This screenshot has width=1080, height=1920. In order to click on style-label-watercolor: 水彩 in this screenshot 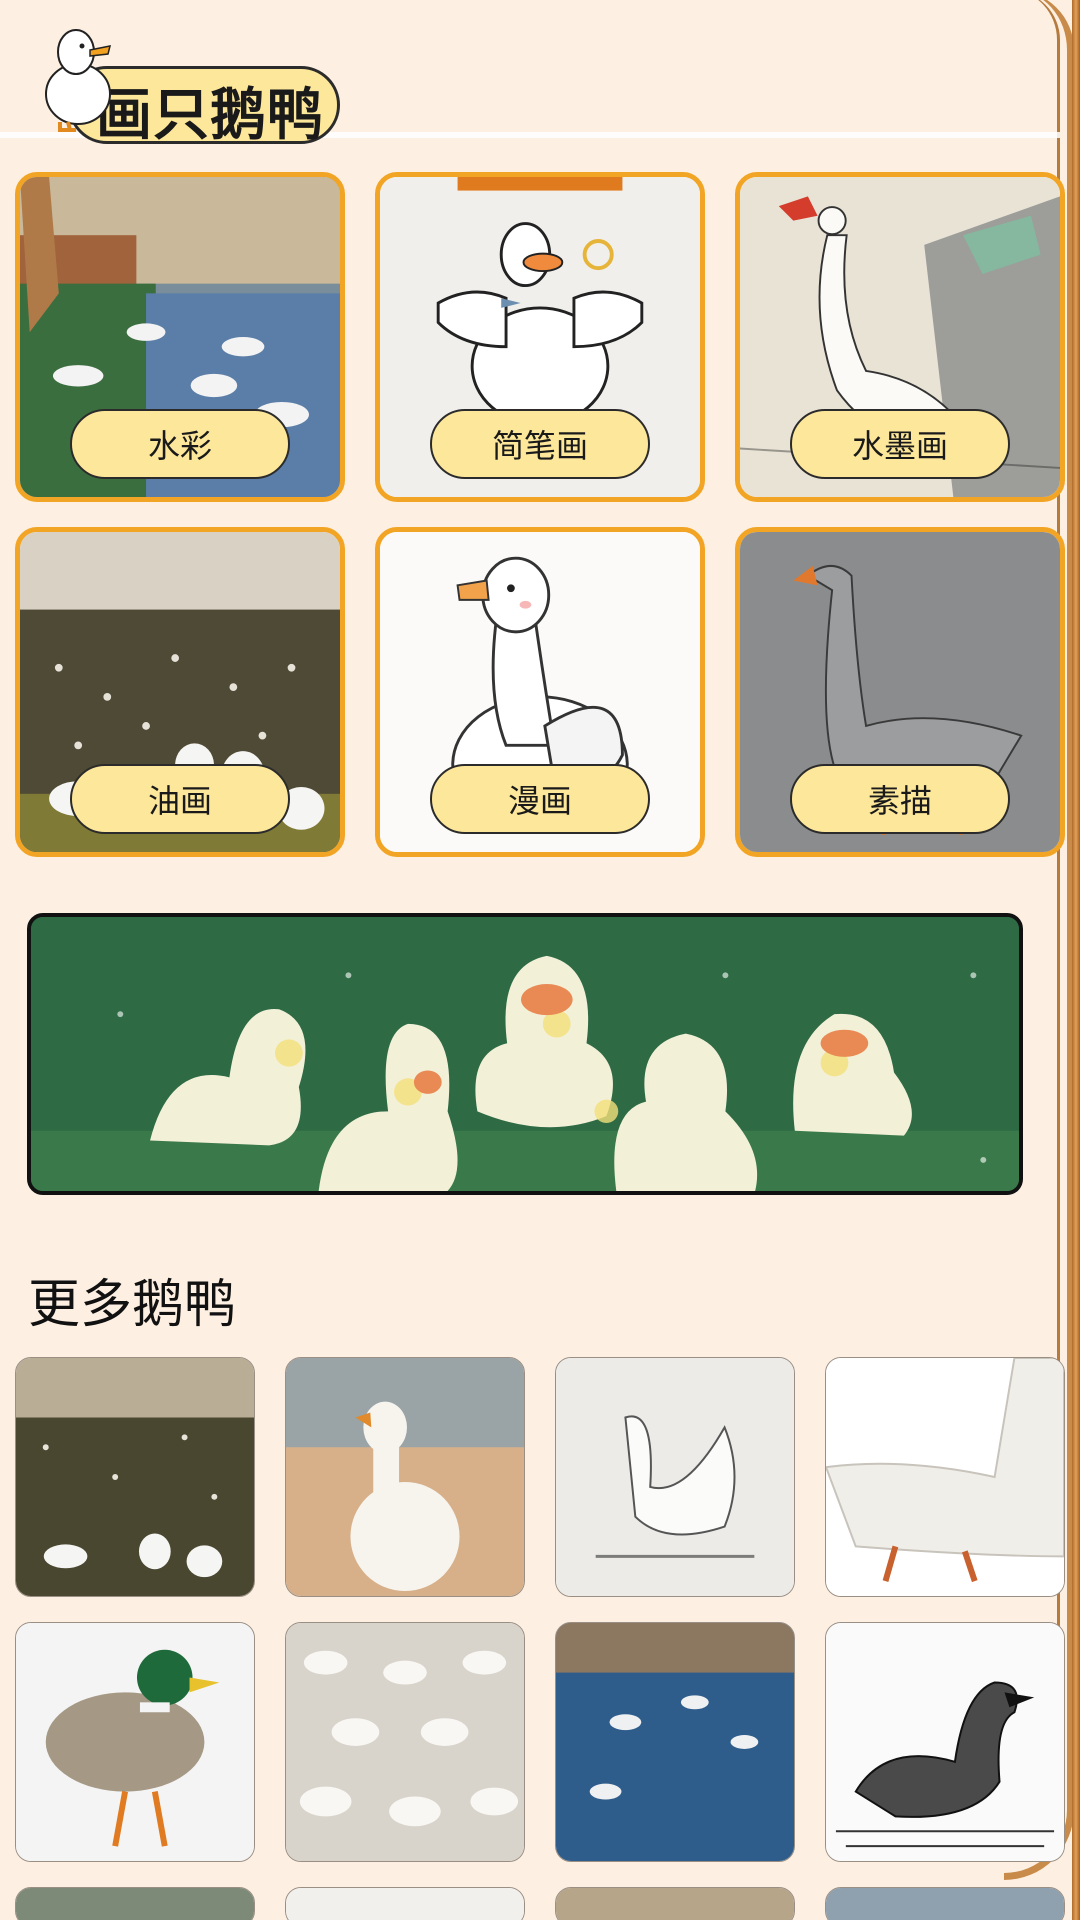, I will do `click(180, 444)`.